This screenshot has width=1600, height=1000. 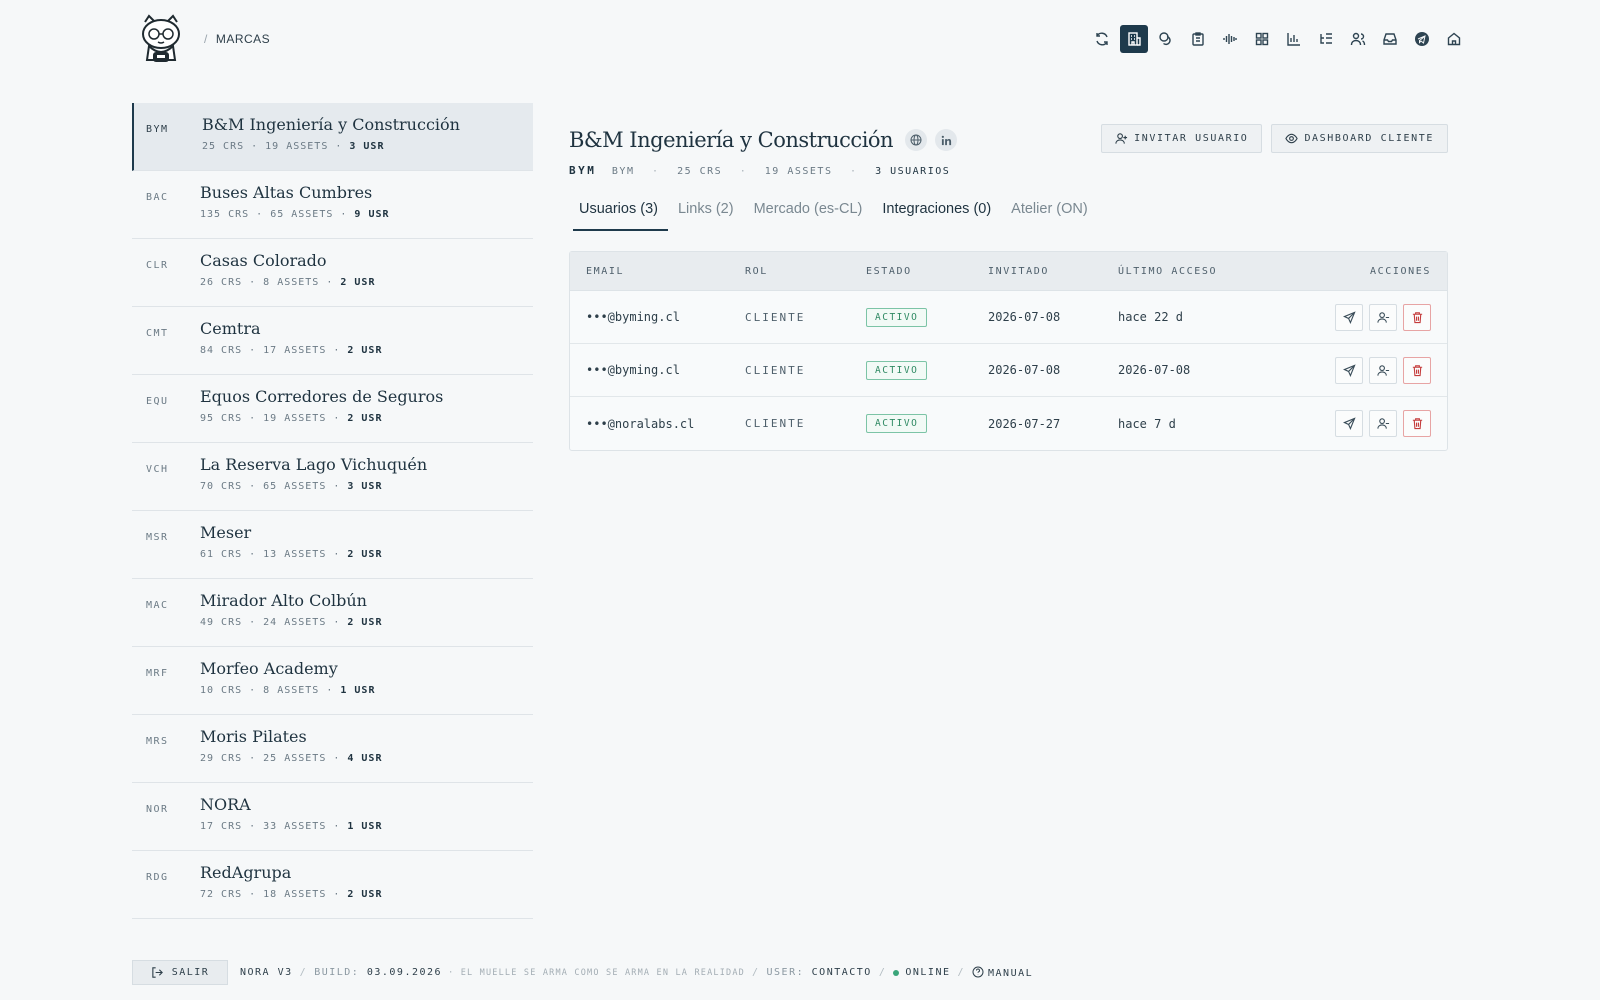 I want to click on bar-chart-icon, so click(x=1294, y=39).